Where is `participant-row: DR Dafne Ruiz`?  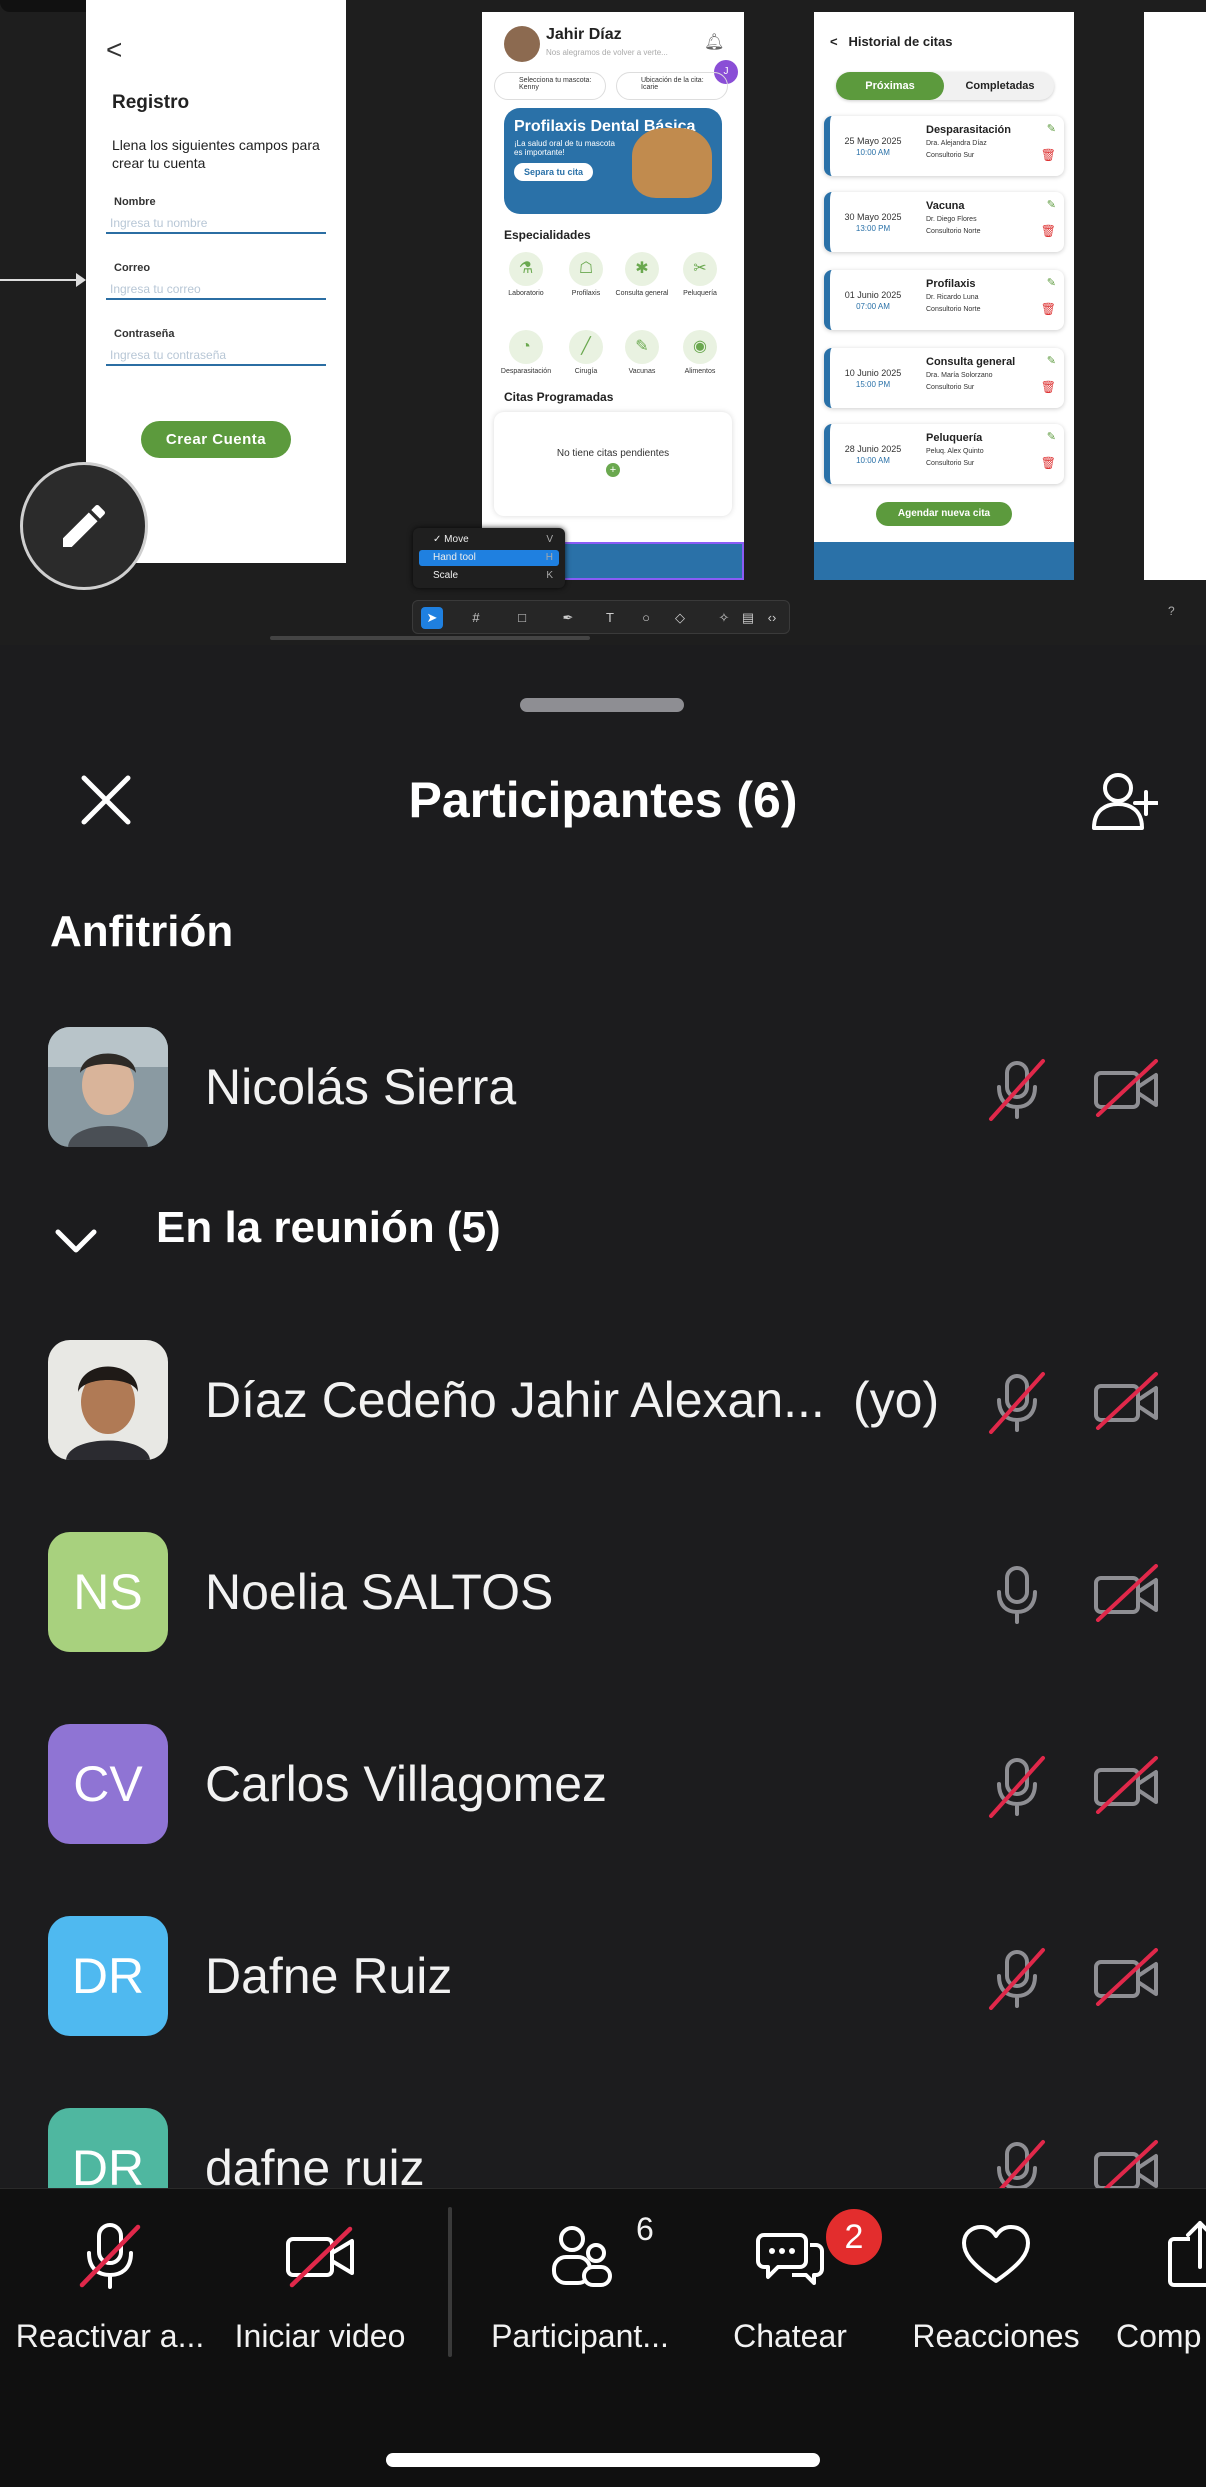
participant-row: DR Dafne Ruiz is located at coordinates (603, 1976).